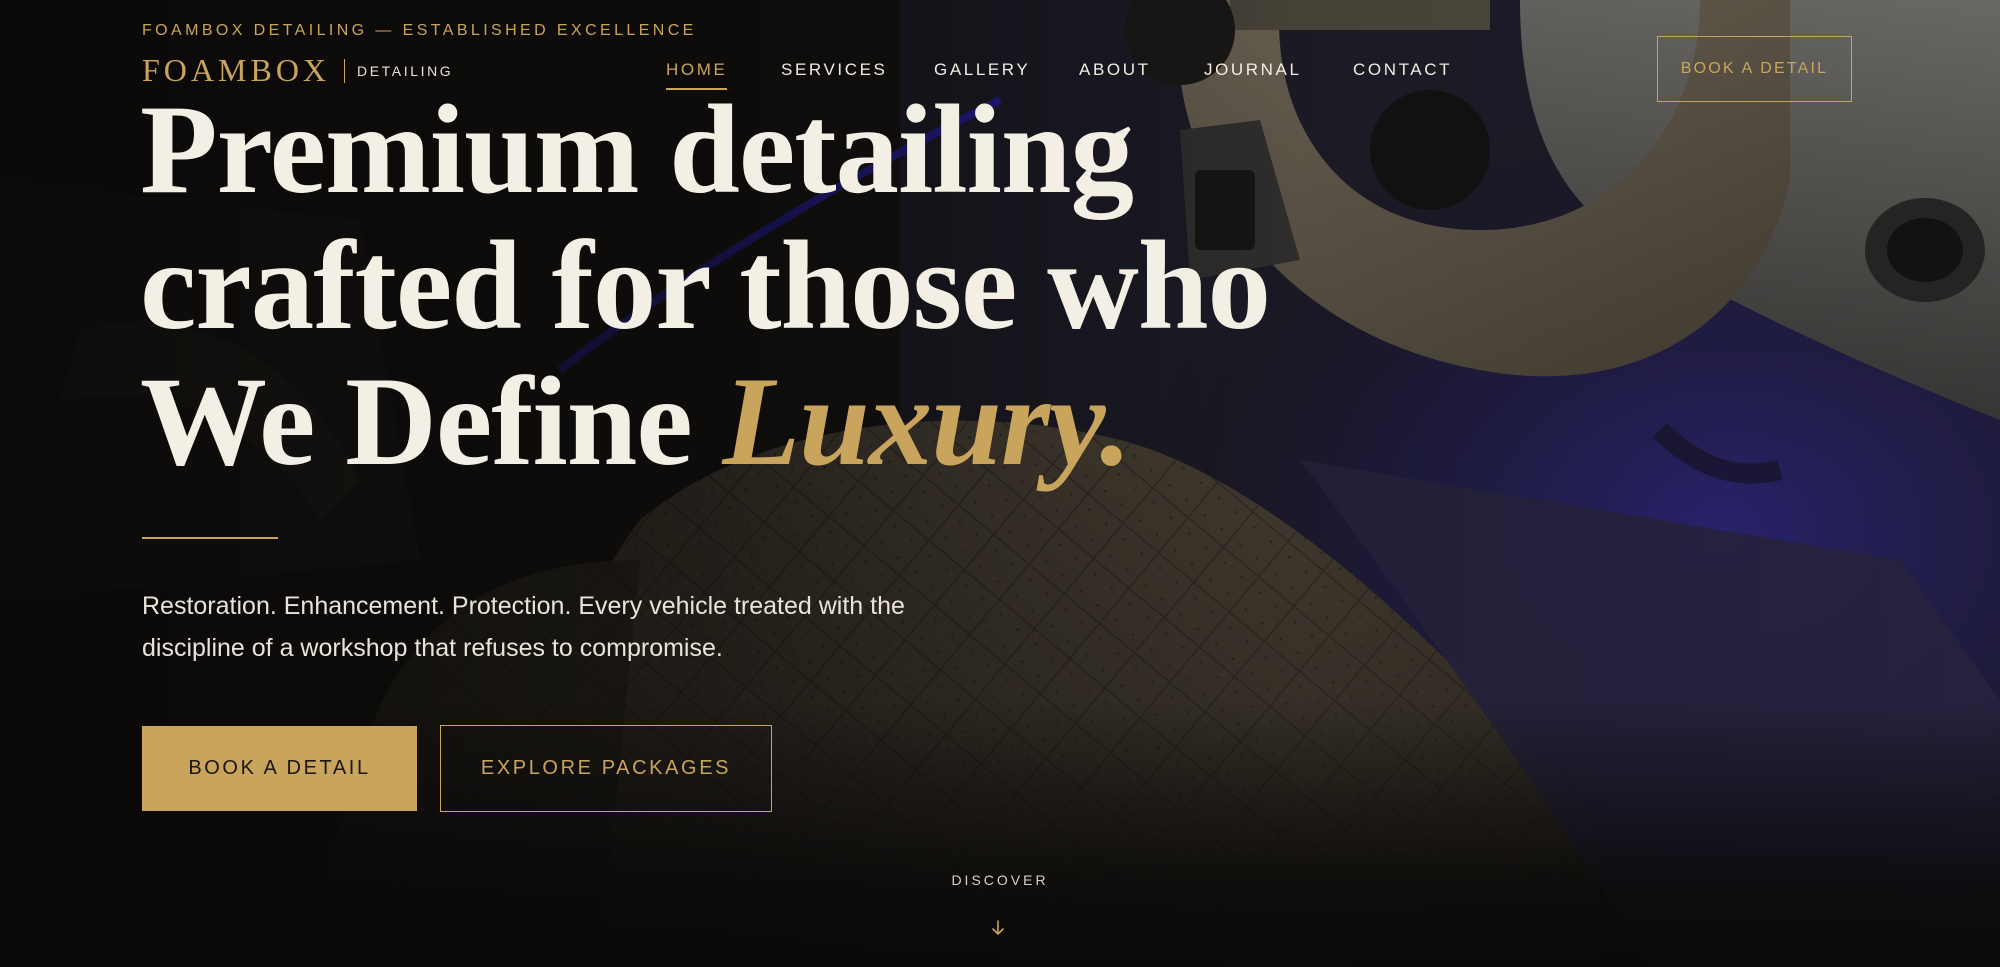 The image size is (2000, 967). I want to click on arrow-down-icon, so click(998, 928).